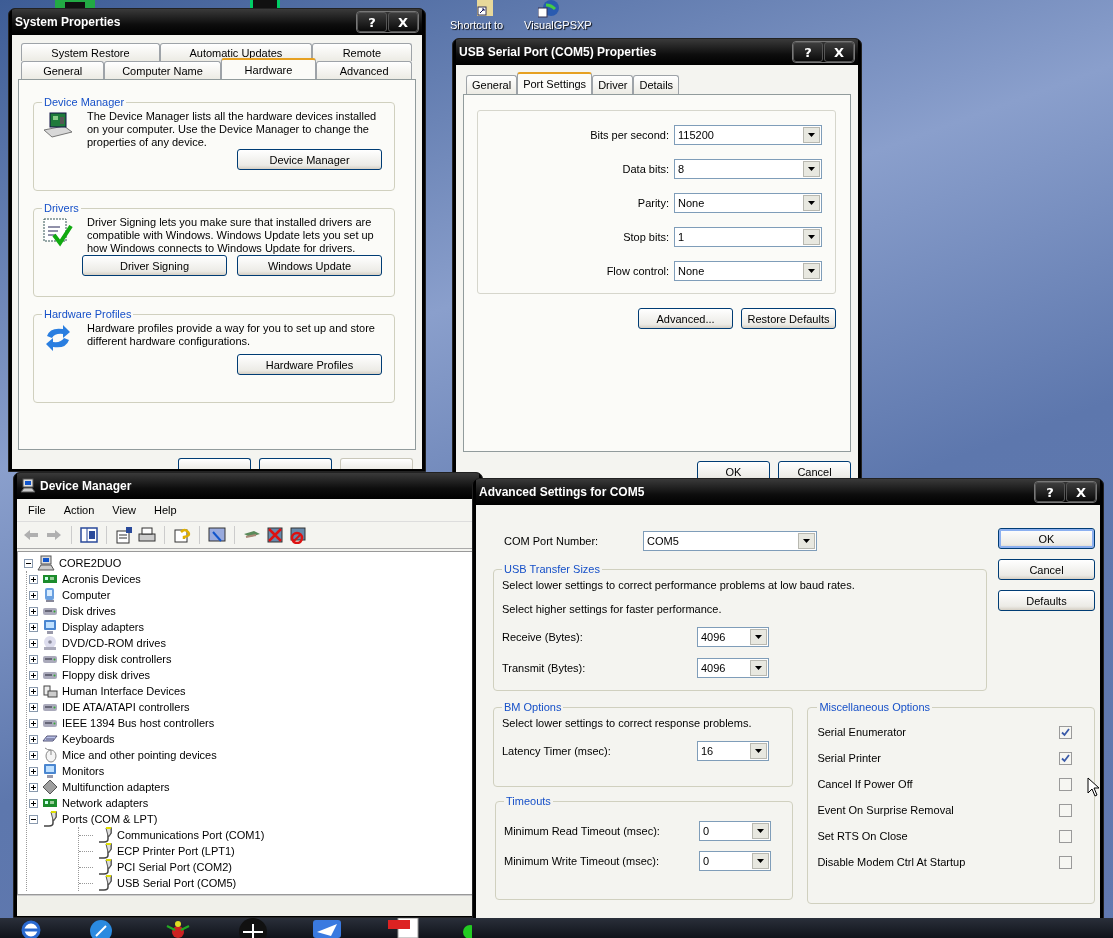 The image size is (1113, 938). What do you see at coordinates (788, 318) in the screenshot?
I see `action-button: Restore Defaults` at bounding box center [788, 318].